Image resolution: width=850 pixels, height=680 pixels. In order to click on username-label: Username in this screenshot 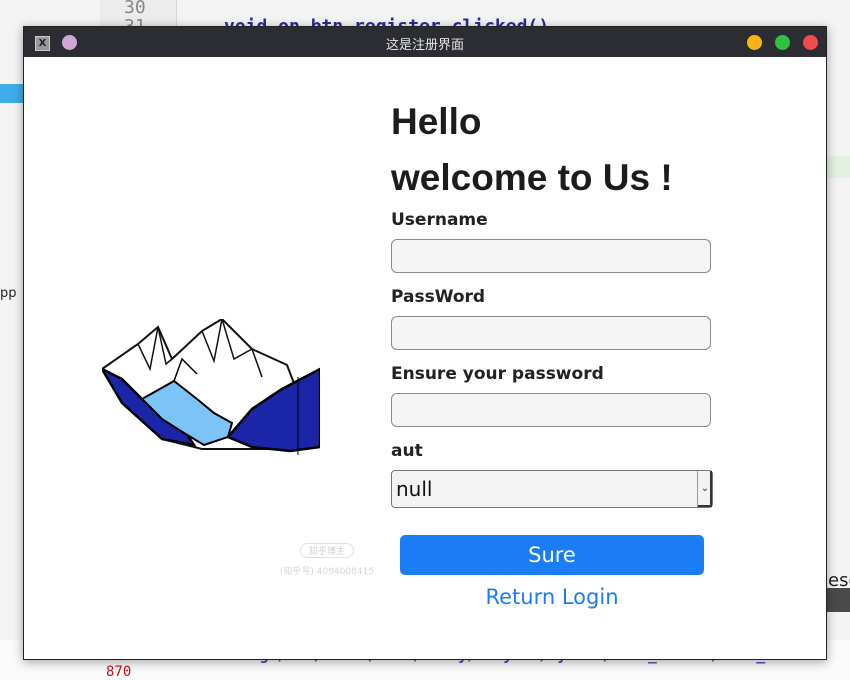, I will do `click(439, 220)`.